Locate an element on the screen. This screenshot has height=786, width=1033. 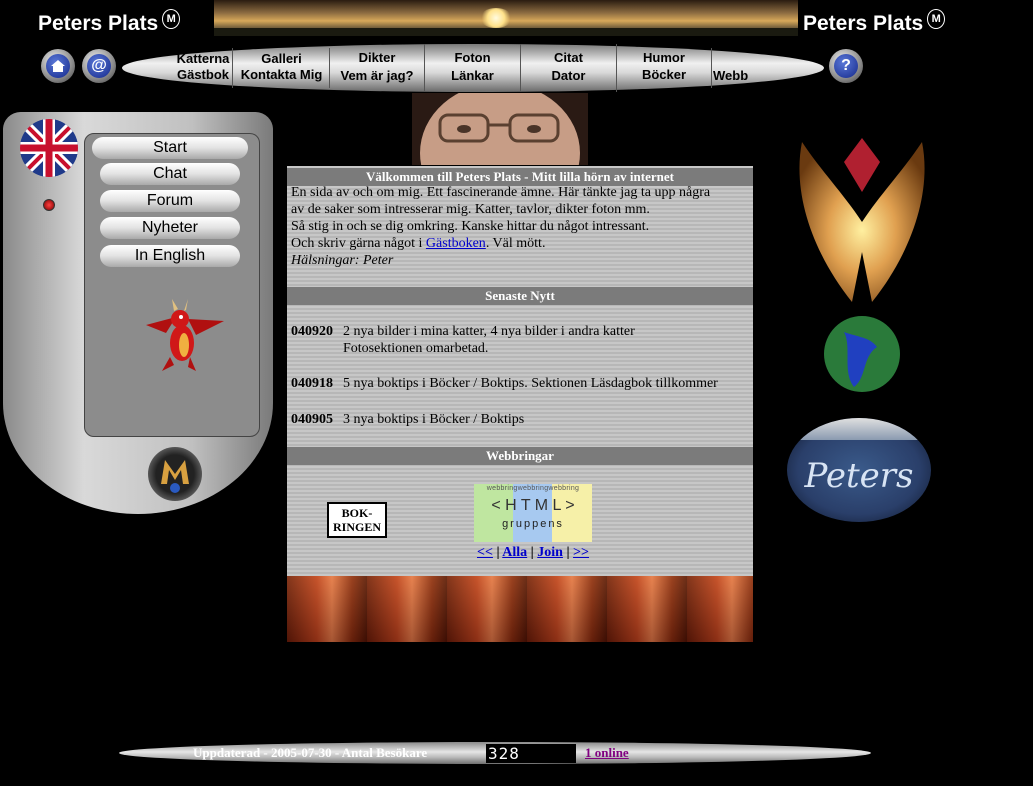
news-text: 3 nya boktips i Böcker / Boktips is located at coordinates (434, 419).